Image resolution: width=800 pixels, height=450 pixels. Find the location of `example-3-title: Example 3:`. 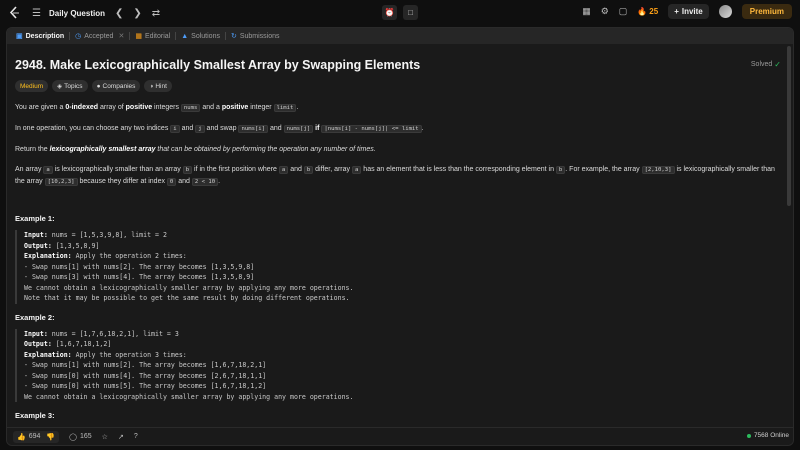

example-3-title: Example 3: is located at coordinates (35, 415).